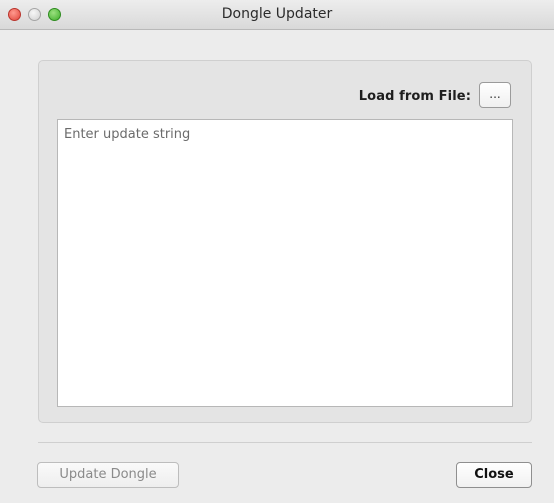 The width and height of the screenshot is (554, 503). What do you see at coordinates (127, 134) in the screenshot?
I see `update-string-placeholder: Enter update string` at bounding box center [127, 134].